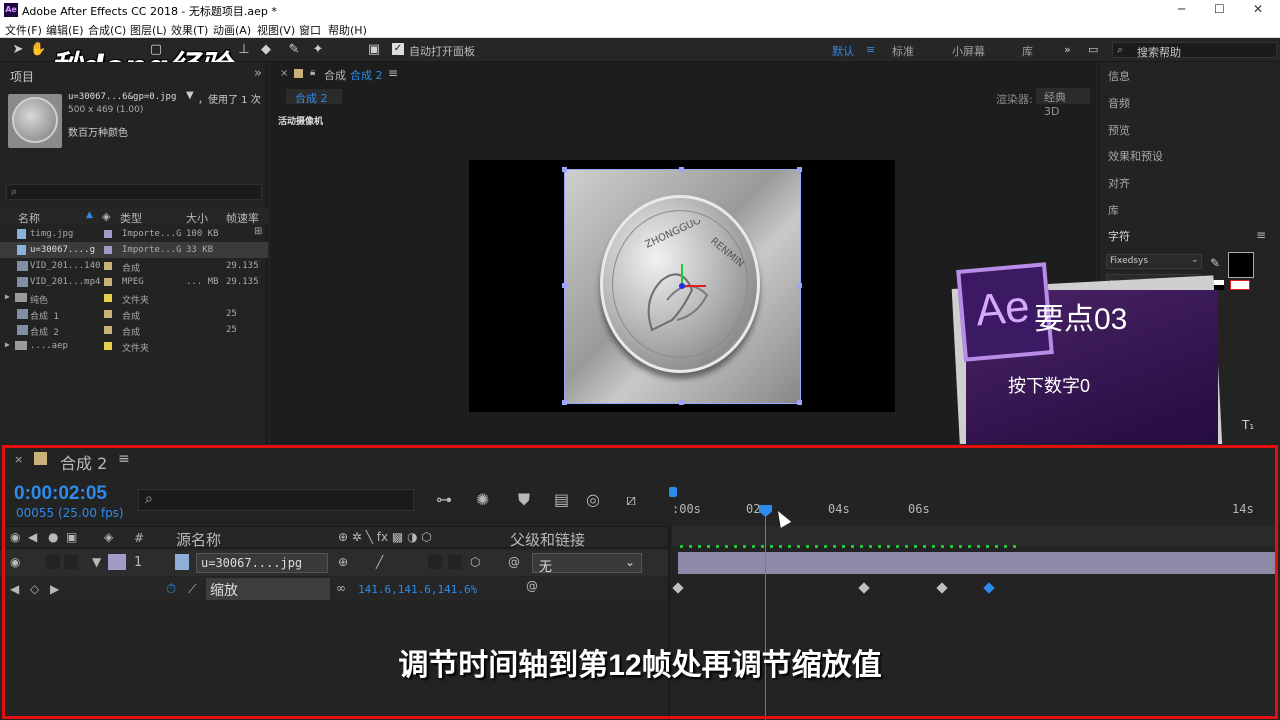 The image size is (1280, 720). What do you see at coordinates (374, 50) in the screenshot?
I see `snap-icon: ▣` at bounding box center [374, 50].